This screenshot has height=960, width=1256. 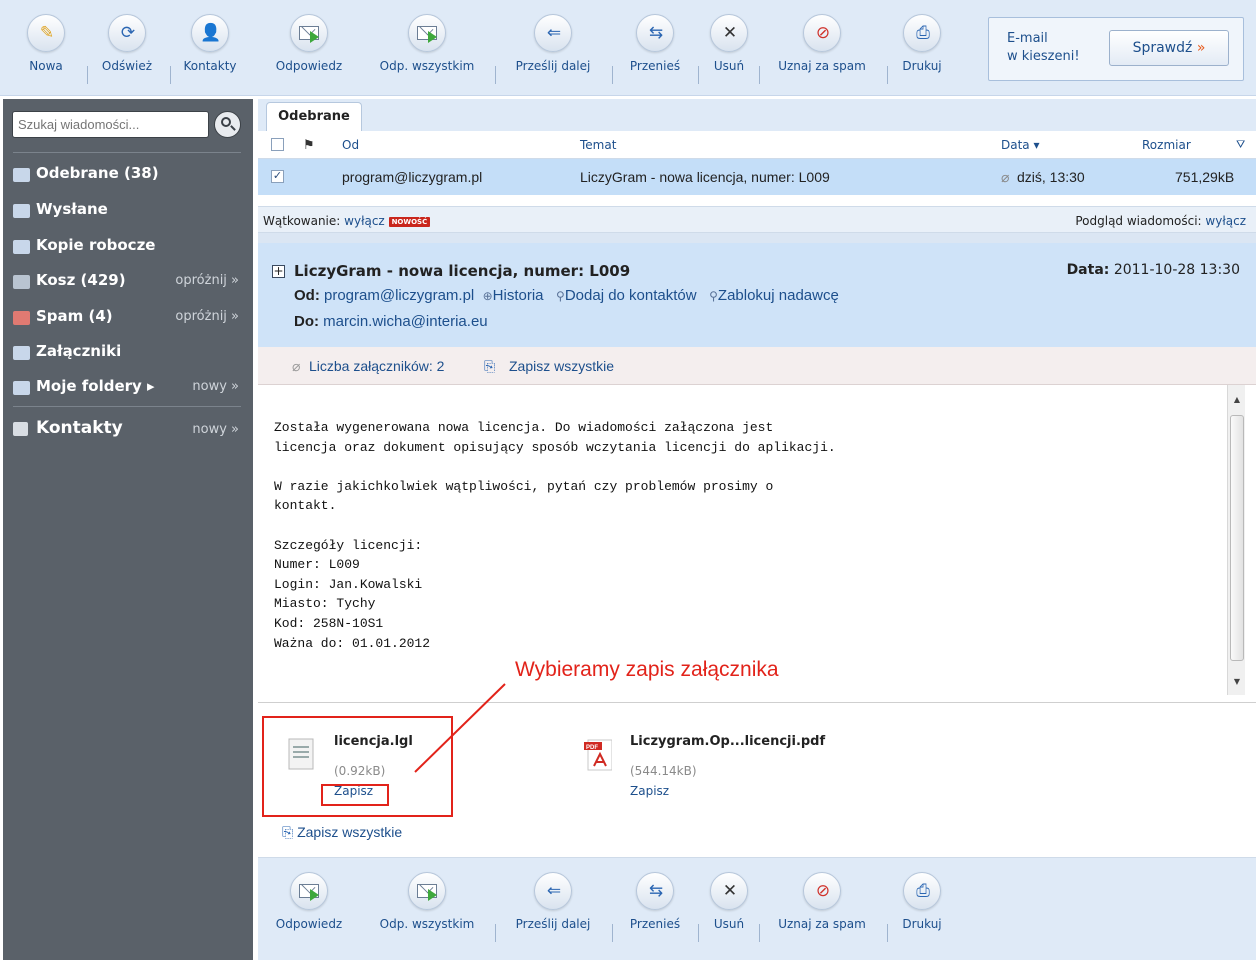 What do you see at coordinates (405, 321) in the screenshot?
I see `recipient-link: marcin.wicha@interia.eu` at bounding box center [405, 321].